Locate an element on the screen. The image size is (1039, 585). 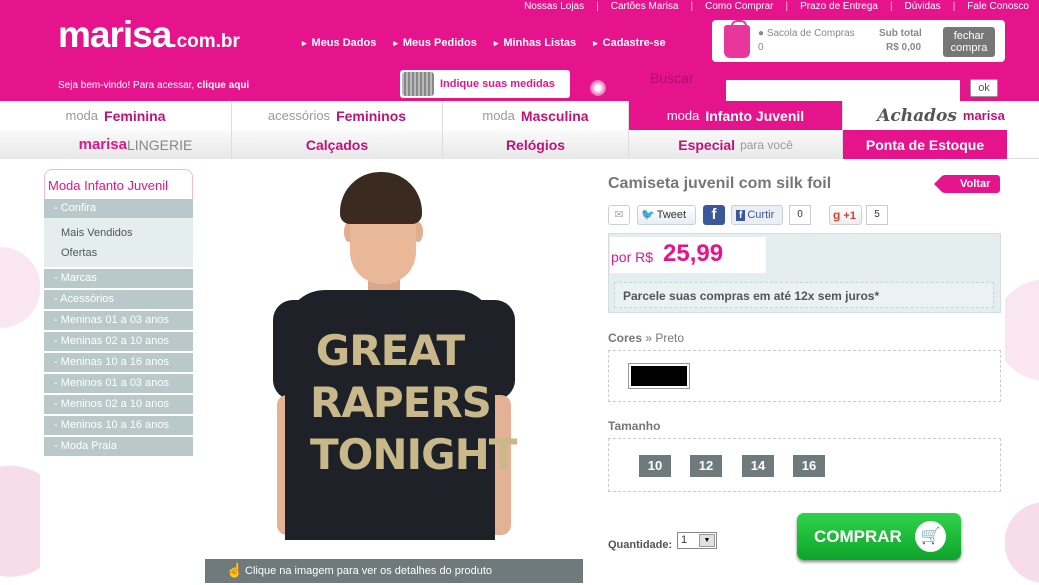
sidebar-item: - Acessórios is located at coordinates (118, 299).